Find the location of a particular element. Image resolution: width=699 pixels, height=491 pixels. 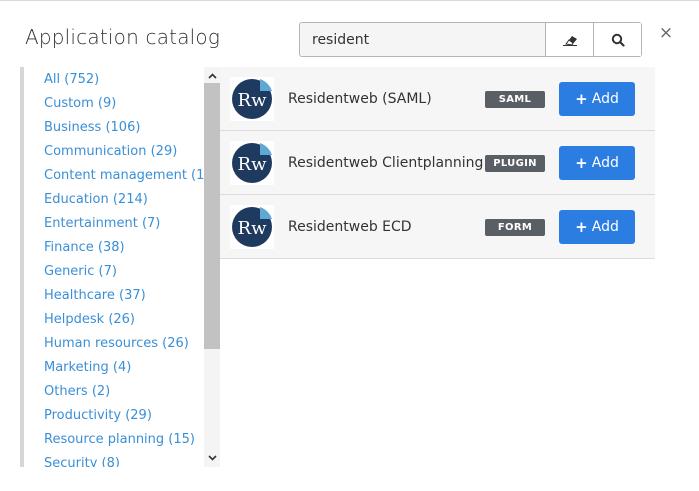

search-group is located at coordinates (470, 39).